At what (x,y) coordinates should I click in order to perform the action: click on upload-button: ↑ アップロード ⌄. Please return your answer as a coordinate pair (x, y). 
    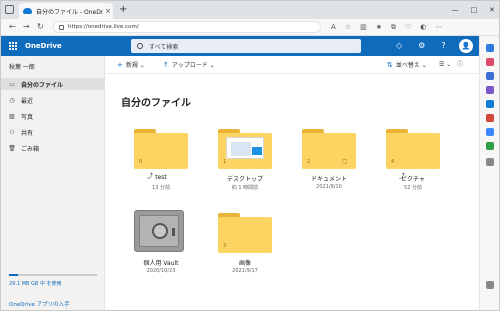
    Looking at the image, I should click on (189, 65).